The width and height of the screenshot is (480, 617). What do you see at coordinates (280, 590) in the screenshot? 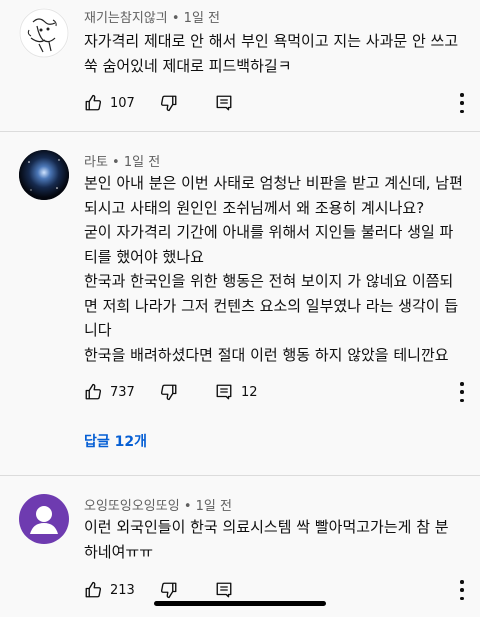
I see `comment-actions: 213` at bounding box center [280, 590].